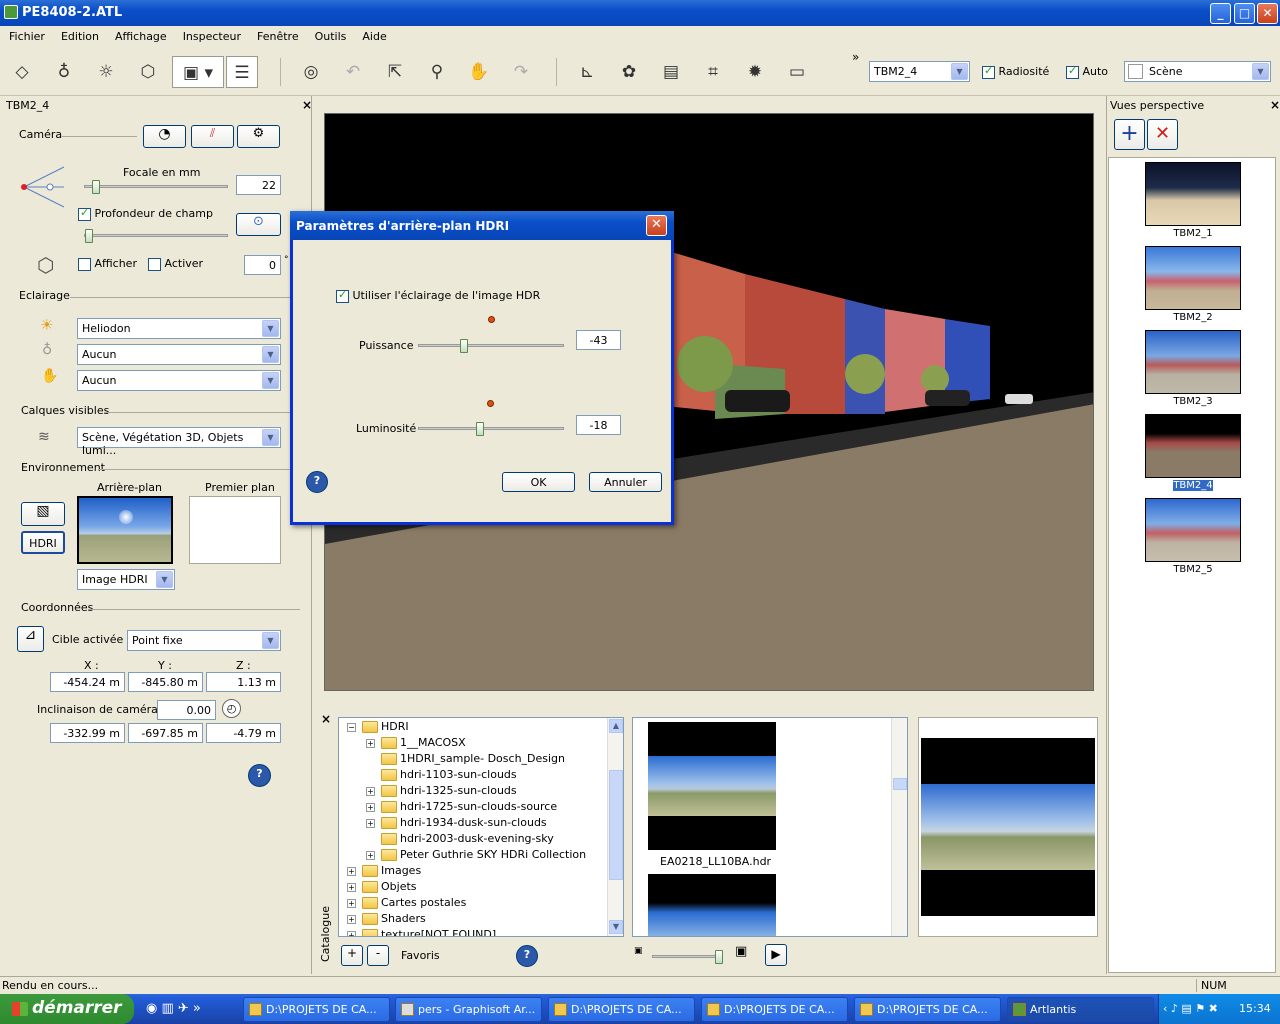 Image resolution: width=1280 pixels, height=1024 pixels. I want to click on x2-field: -332.99 m, so click(87, 733).